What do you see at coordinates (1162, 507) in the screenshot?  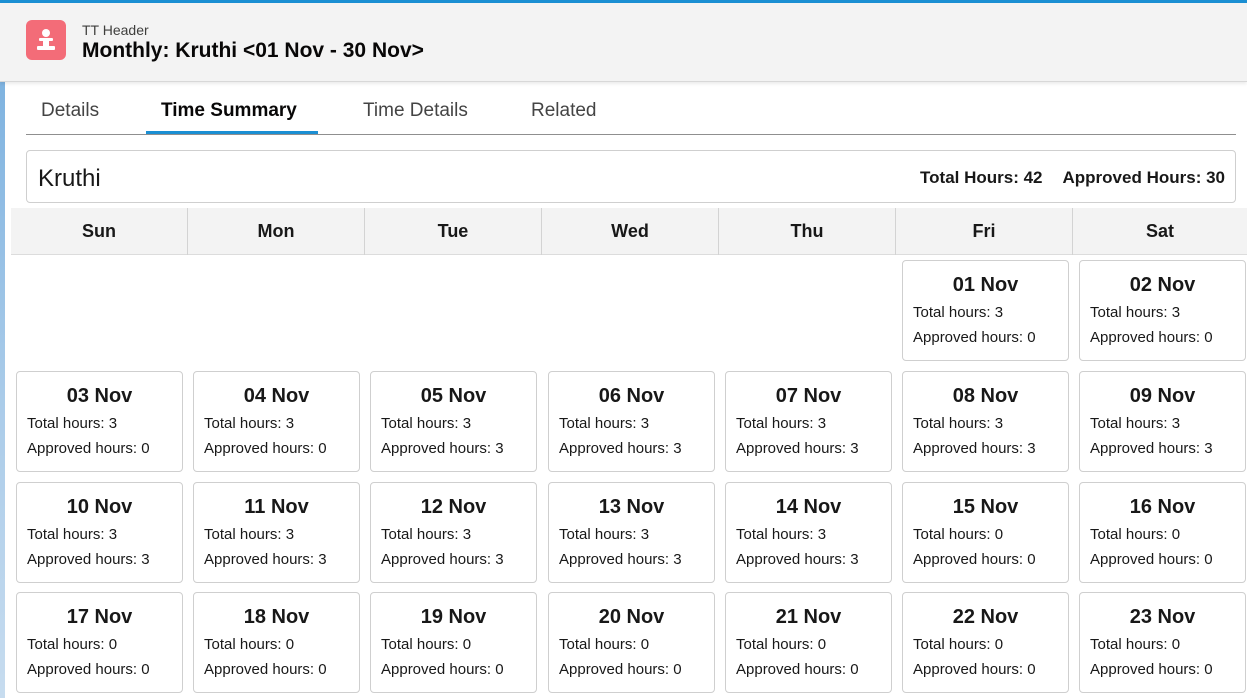 I see `day-date: 16 Nov` at bounding box center [1162, 507].